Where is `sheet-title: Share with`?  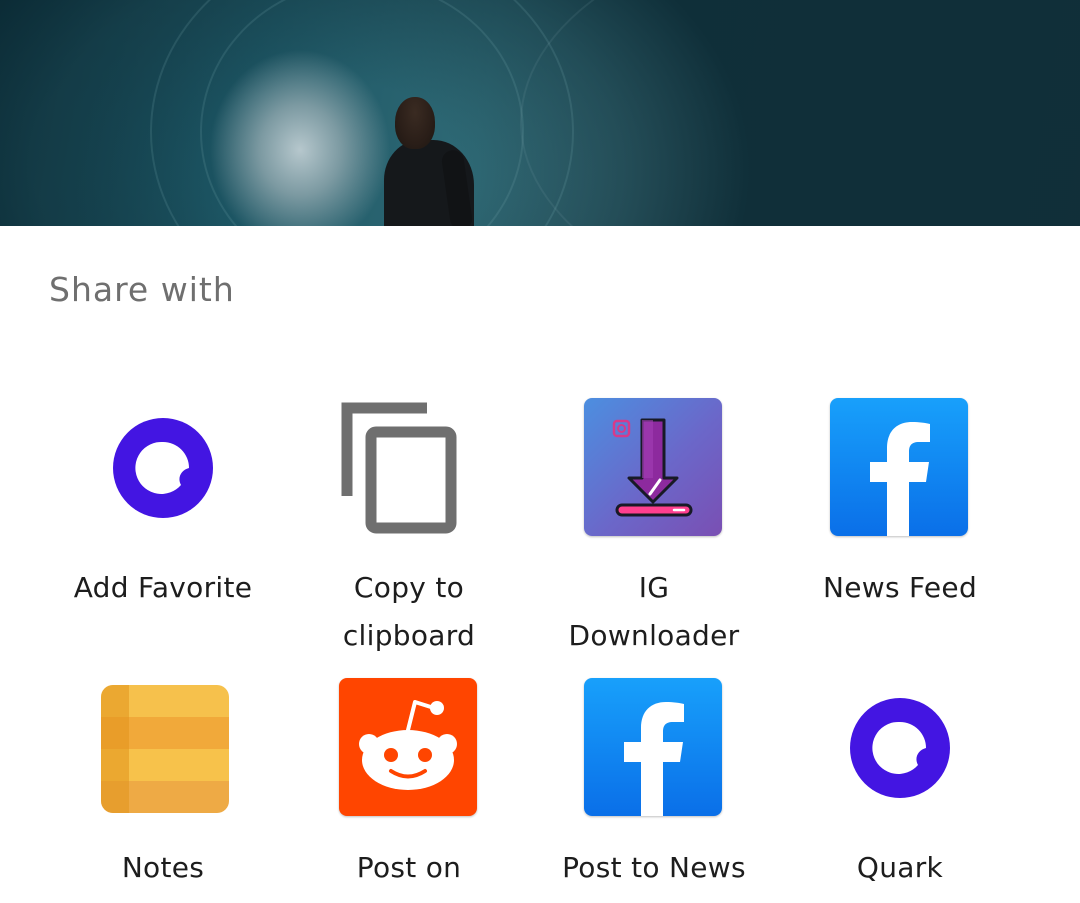
sheet-title: Share with is located at coordinates (142, 289).